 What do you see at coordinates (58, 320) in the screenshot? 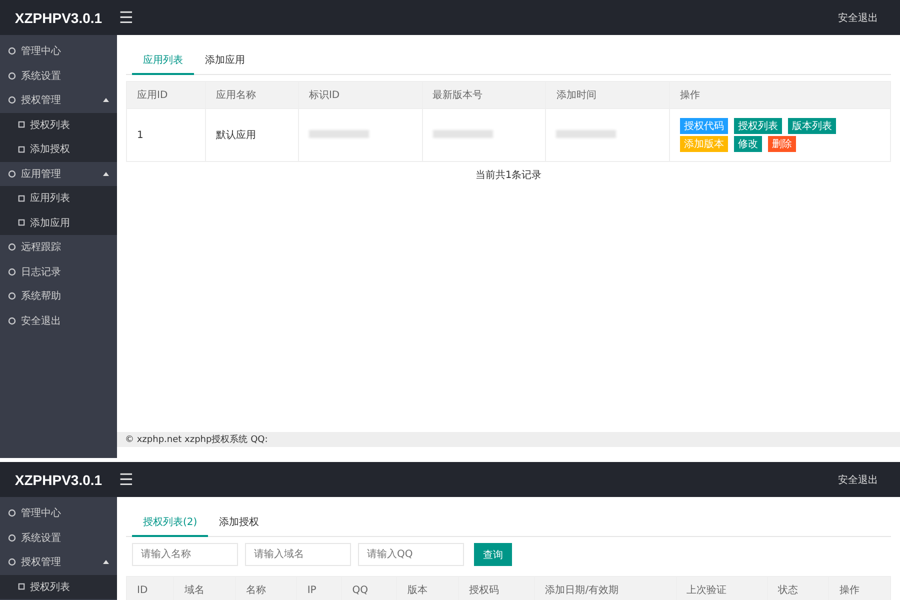
I see `sidebar-item: 安全退出` at bounding box center [58, 320].